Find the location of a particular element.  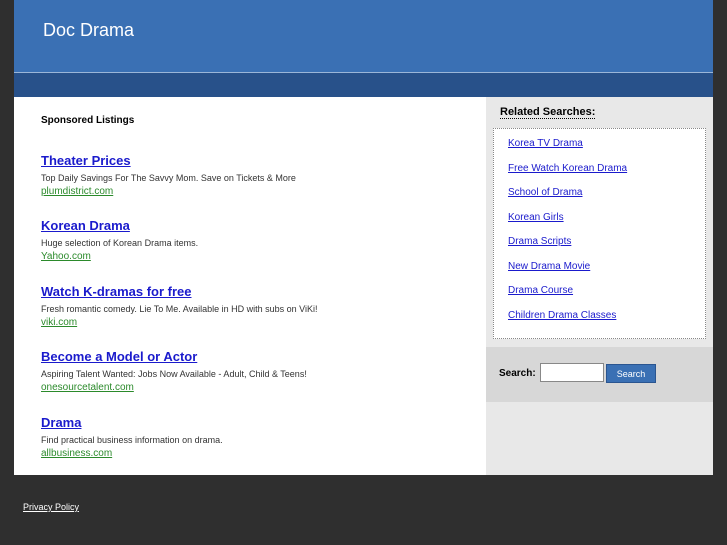

search-input is located at coordinates (572, 372).